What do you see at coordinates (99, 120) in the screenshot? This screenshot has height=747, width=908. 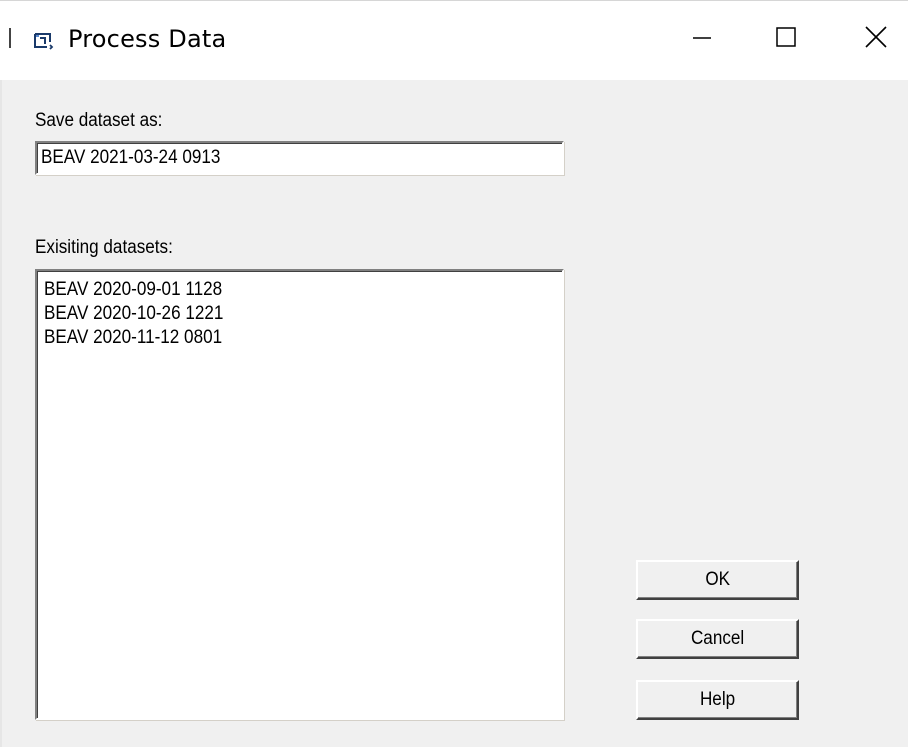 I see `save-dataset-label: Save dataset as:` at bounding box center [99, 120].